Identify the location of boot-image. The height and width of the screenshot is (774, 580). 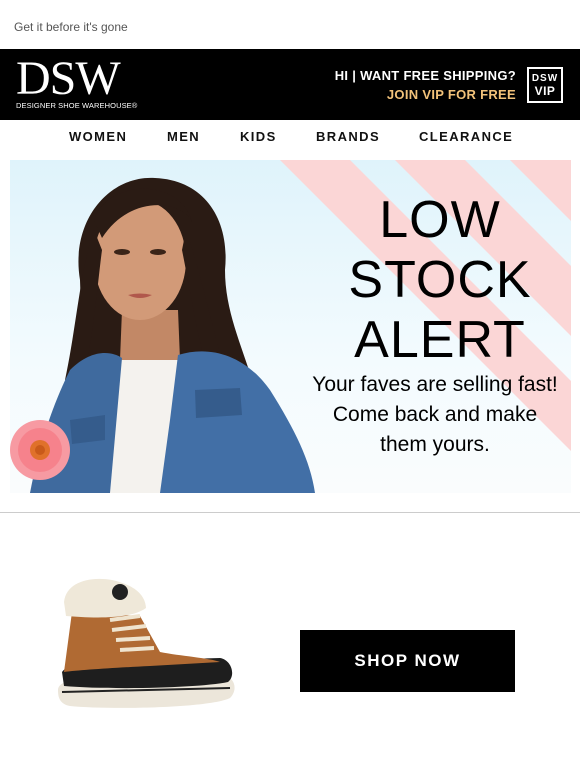
(146, 643).